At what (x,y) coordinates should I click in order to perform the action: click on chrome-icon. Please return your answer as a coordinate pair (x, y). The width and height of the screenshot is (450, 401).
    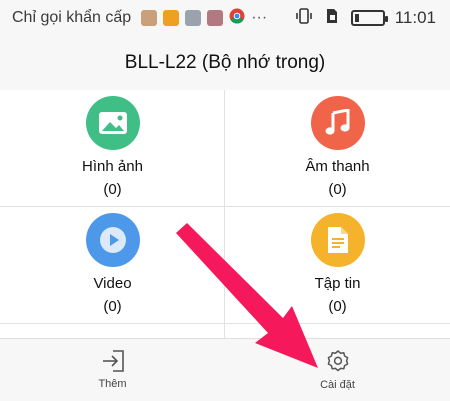
    Looking at the image, I should click on (237, 18).